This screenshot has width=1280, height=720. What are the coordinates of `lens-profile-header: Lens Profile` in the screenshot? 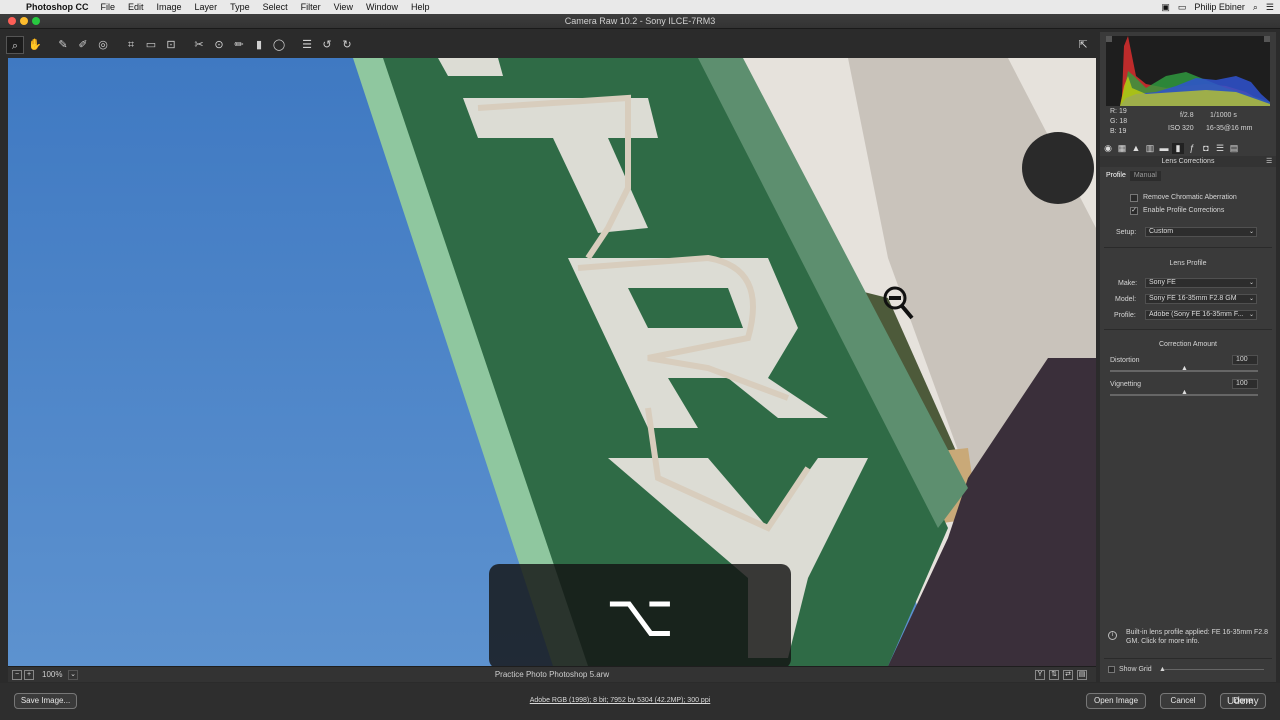 It's located at (1188, 263).